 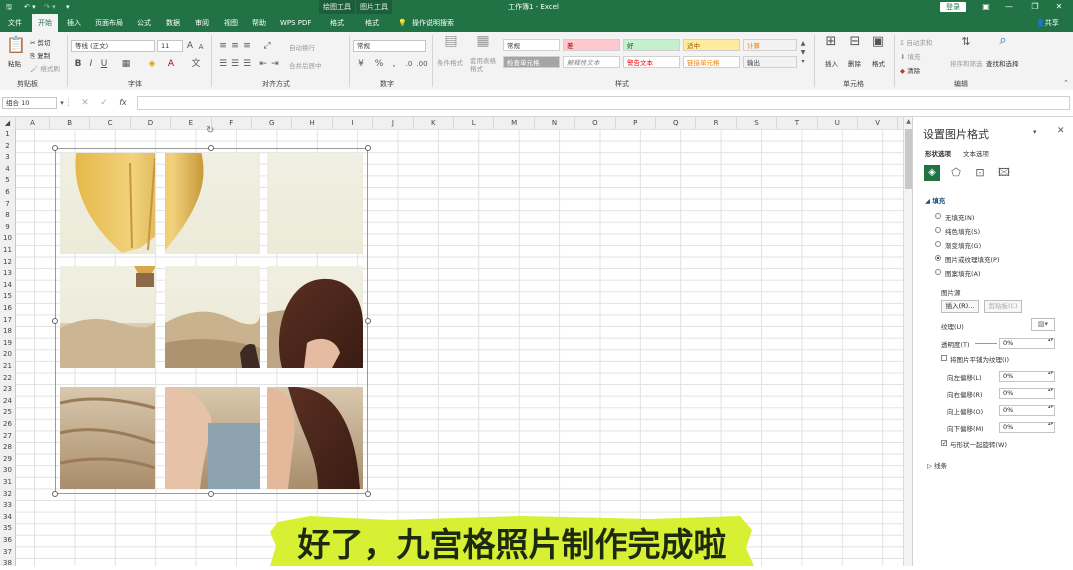 What do you see at coordinates (711, 45) in the screenshot?
I see `style-neutral: 适中` at bounding box center [711, 45].